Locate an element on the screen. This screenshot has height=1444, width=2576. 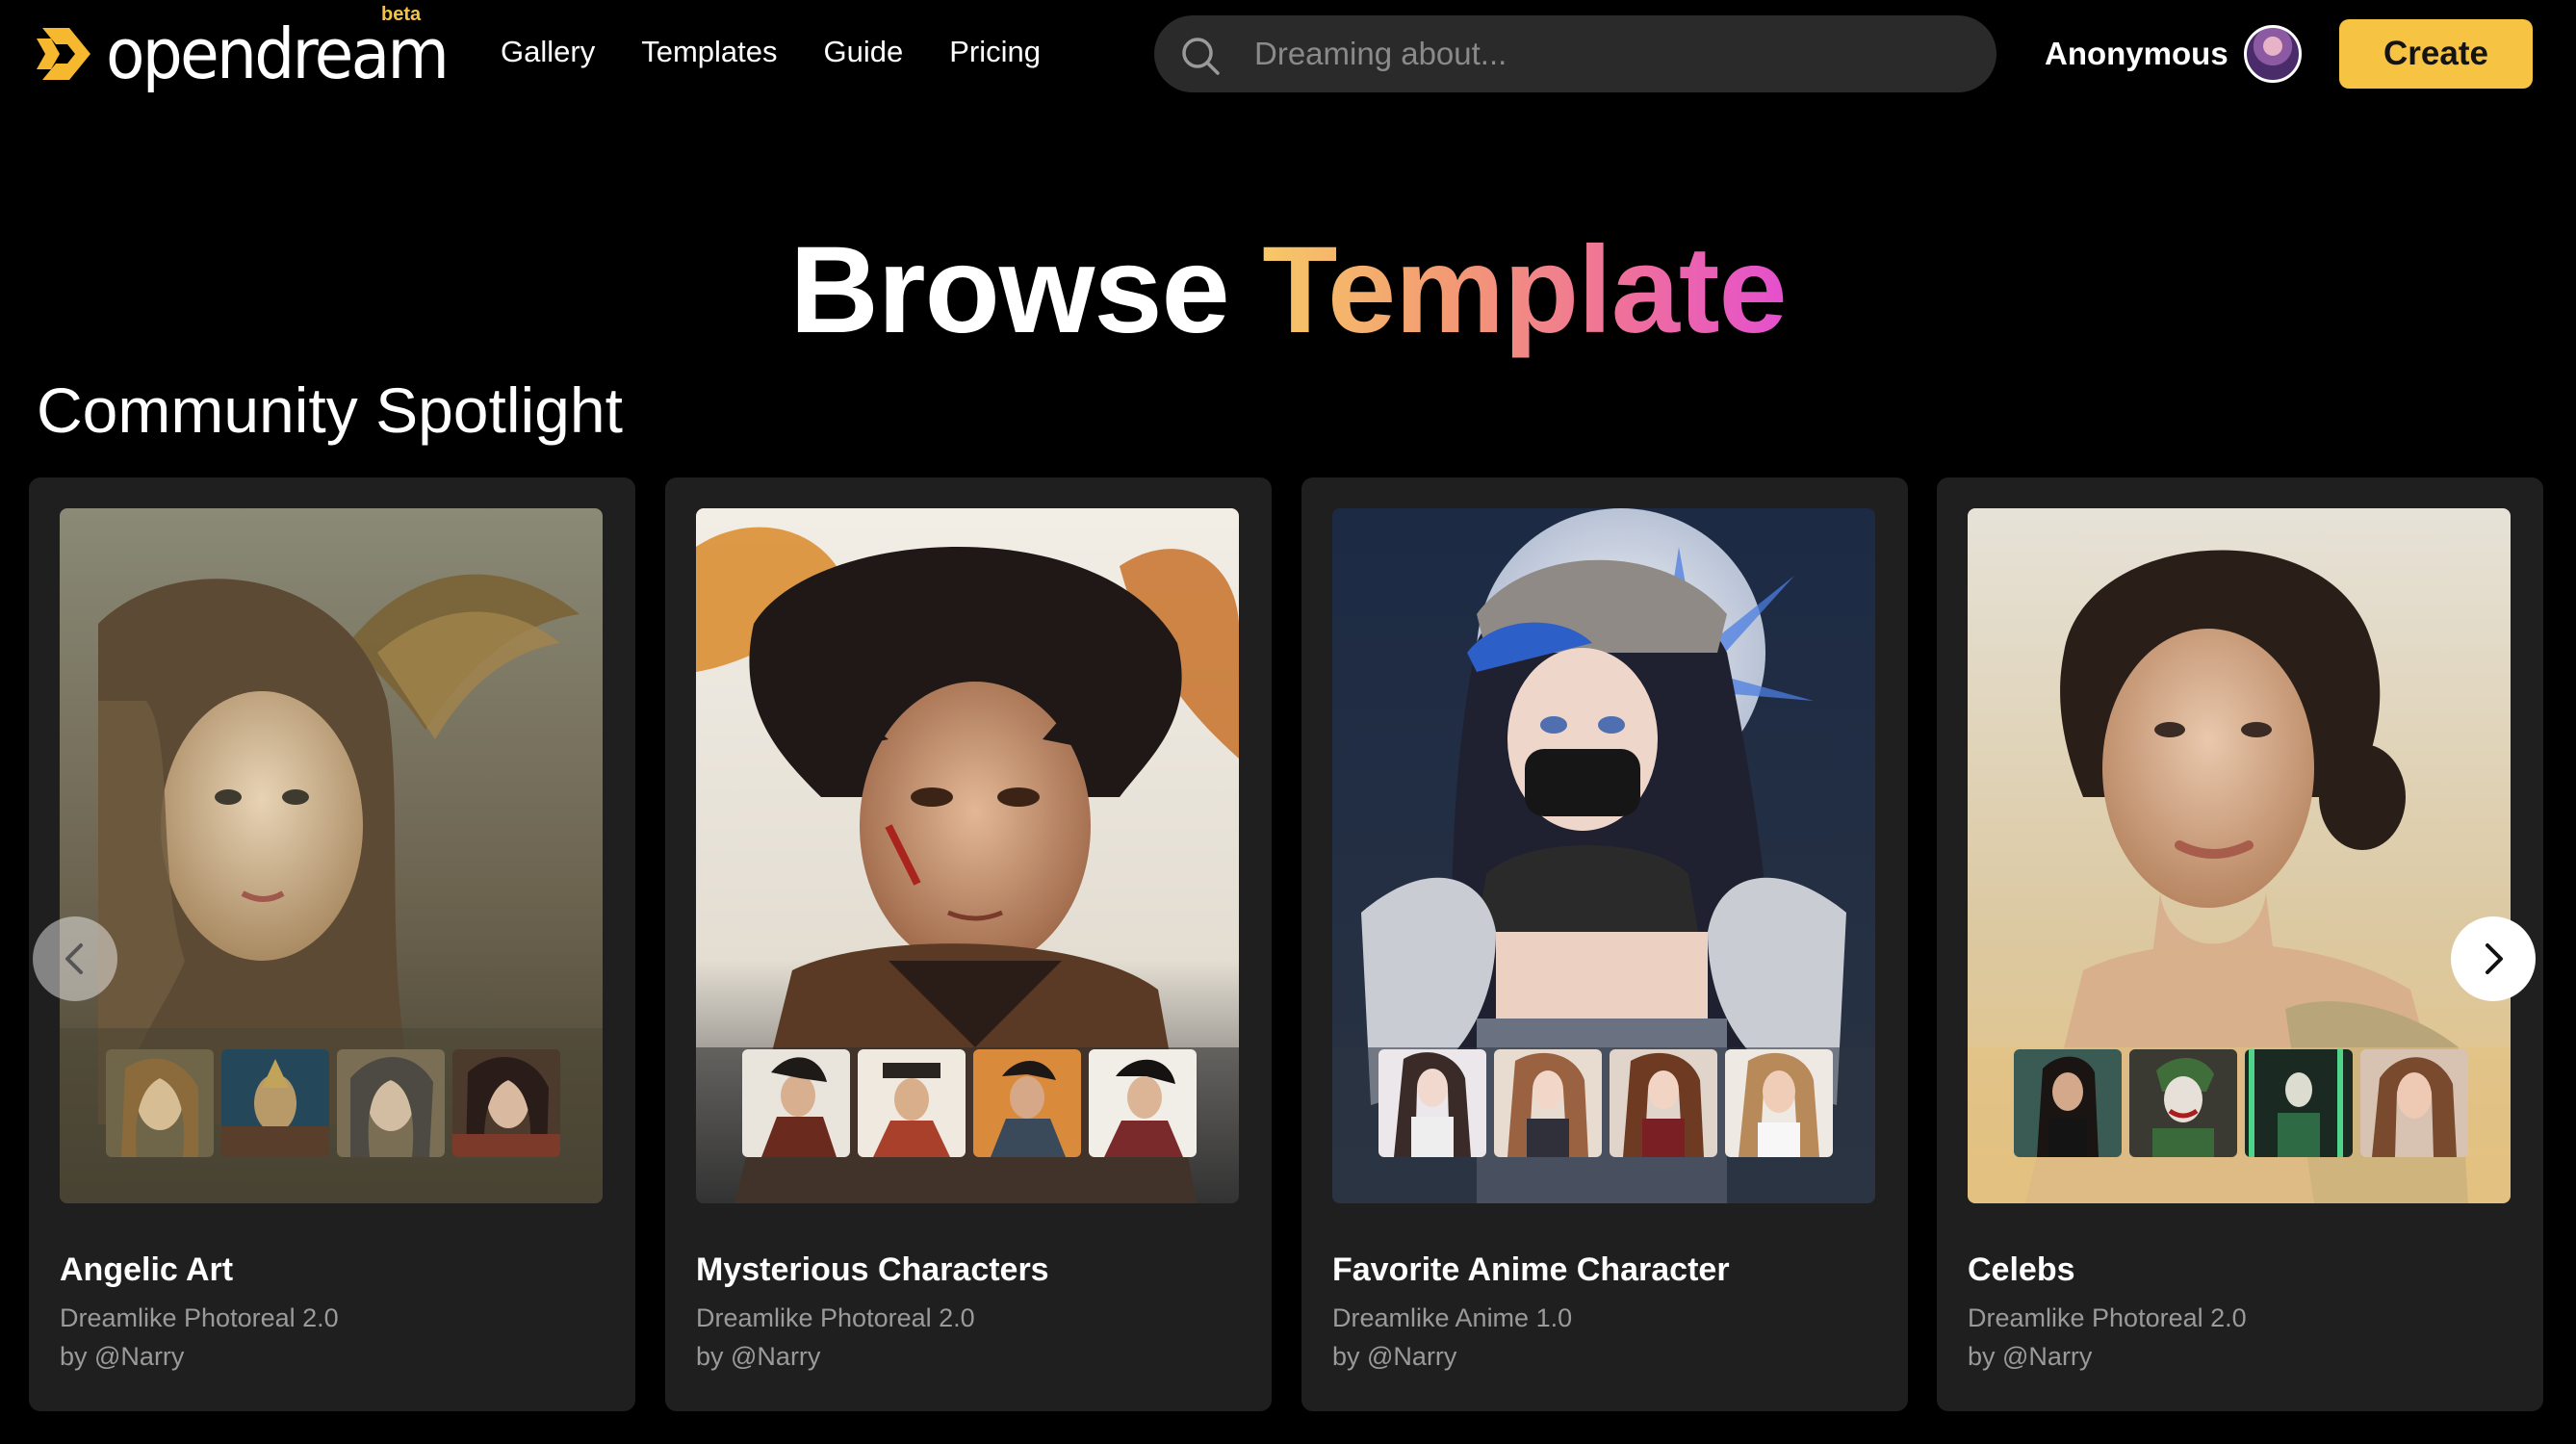
card-title: Favorite Anime Character is located at coordinates (1531, 1270).